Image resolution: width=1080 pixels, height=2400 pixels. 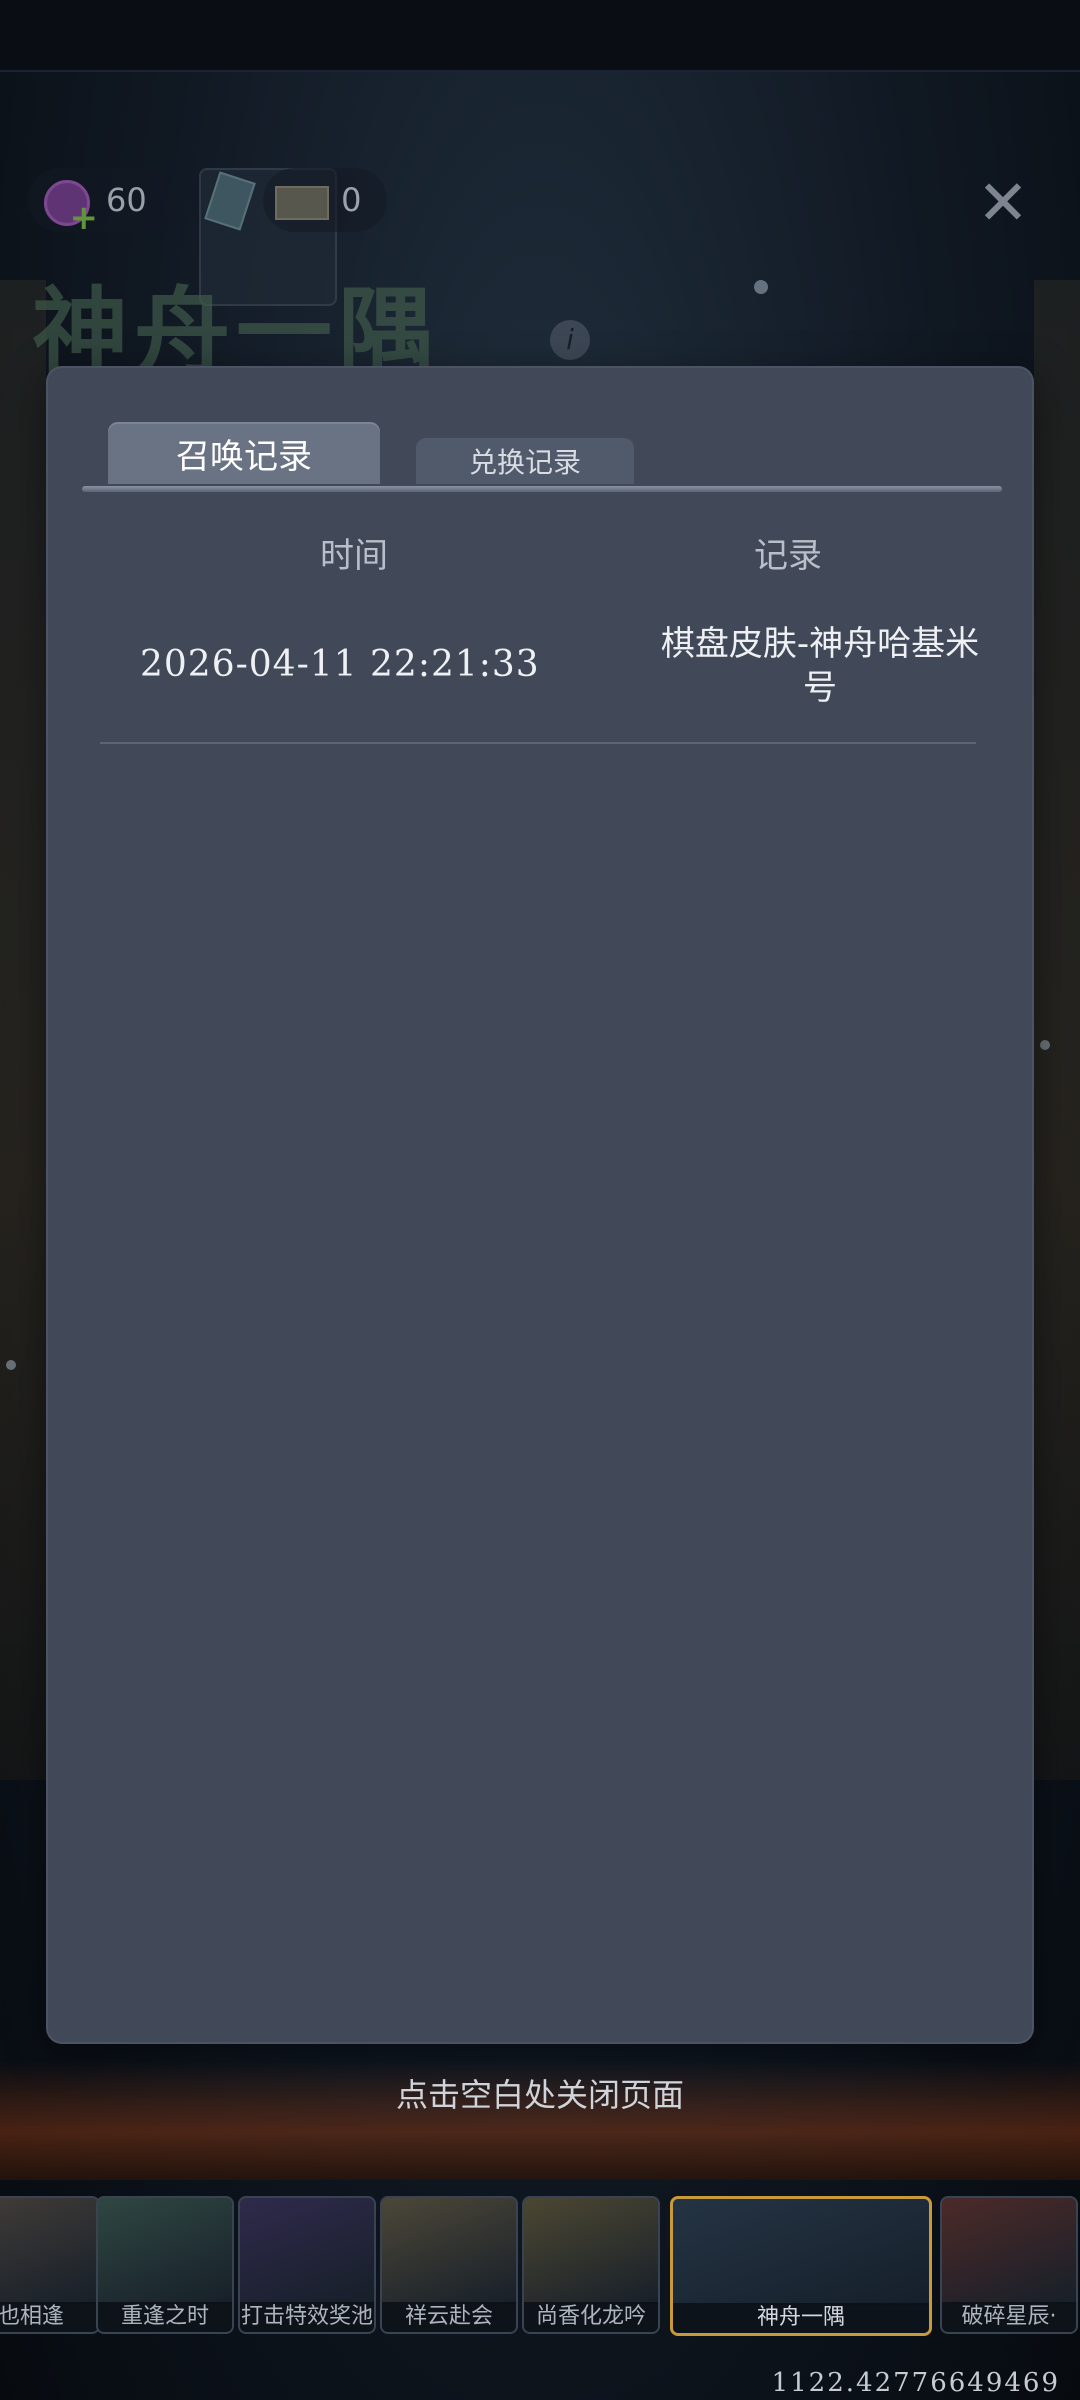 What do you see at coordinates (300, 200) in the screenshot?
I see `ticket-icon` at bounding box center [300, 200].